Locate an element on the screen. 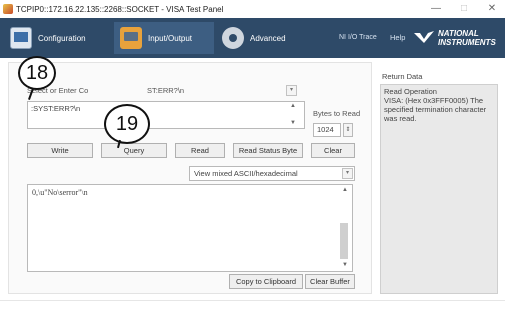 The image size is (505, 318). read-button: Read is located at coordinates (200, 150).